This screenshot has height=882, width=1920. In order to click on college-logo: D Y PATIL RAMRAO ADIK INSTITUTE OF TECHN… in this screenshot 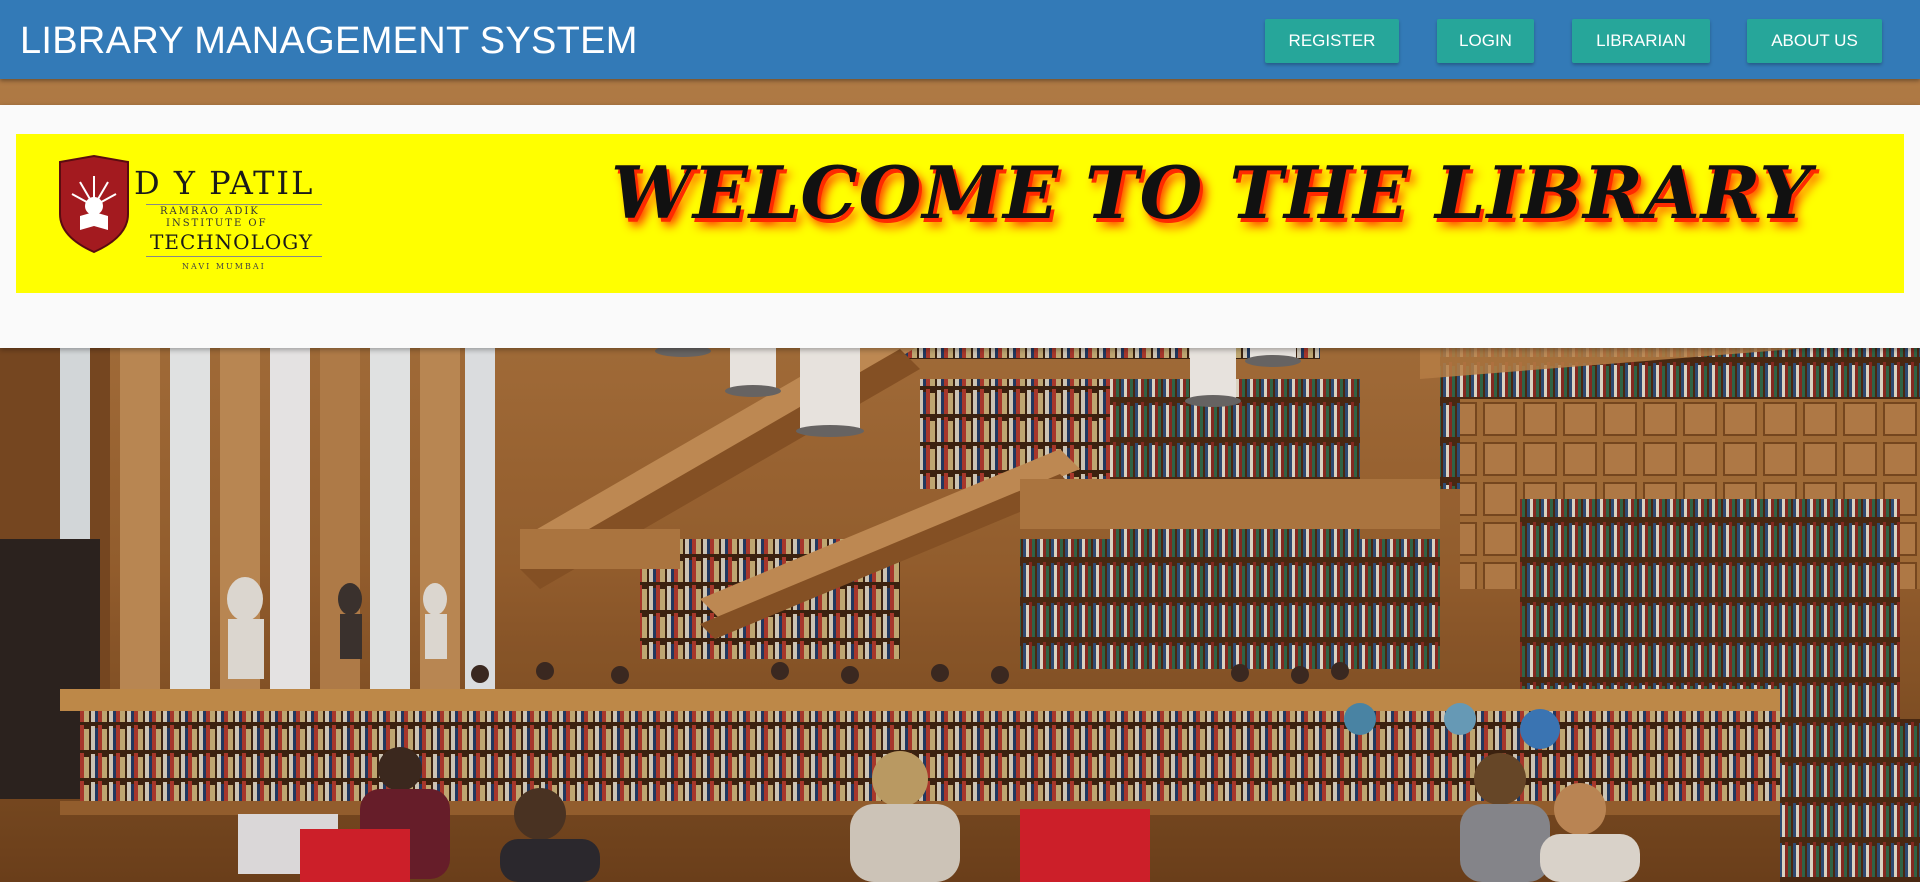, I will do `click(181, 215)`.